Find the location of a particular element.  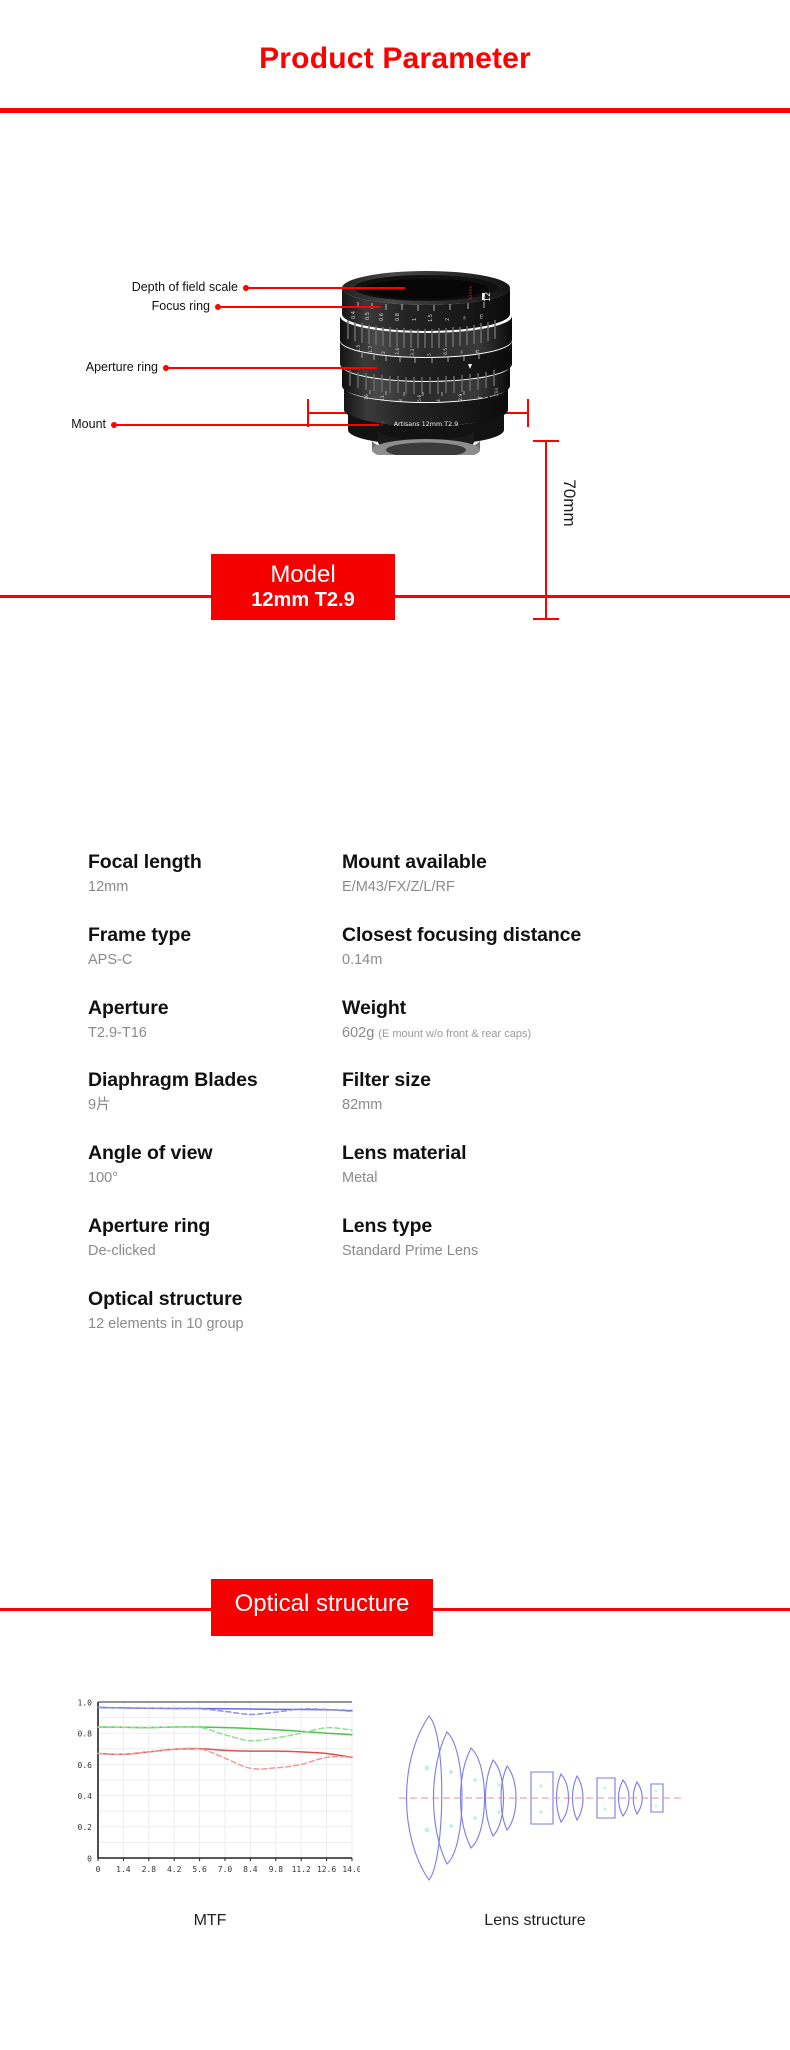

svg-text: 7 is located at coordinates (382, 424).